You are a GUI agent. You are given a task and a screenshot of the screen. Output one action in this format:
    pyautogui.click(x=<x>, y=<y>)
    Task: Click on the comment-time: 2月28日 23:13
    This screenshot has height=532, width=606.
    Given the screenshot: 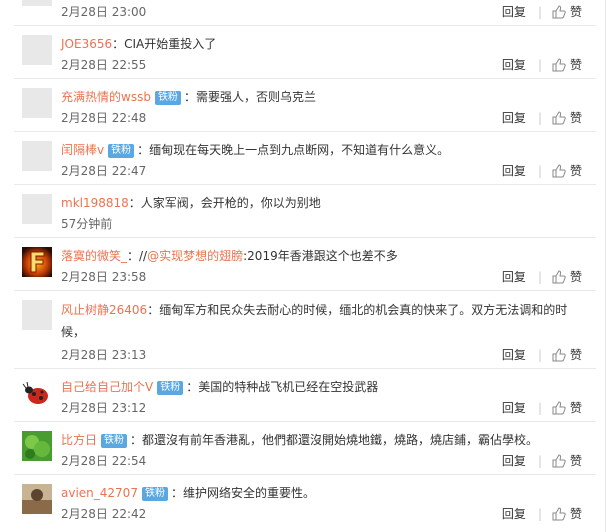 What is the action you would take?
    pyautogui.click(x=104, y=355)
    